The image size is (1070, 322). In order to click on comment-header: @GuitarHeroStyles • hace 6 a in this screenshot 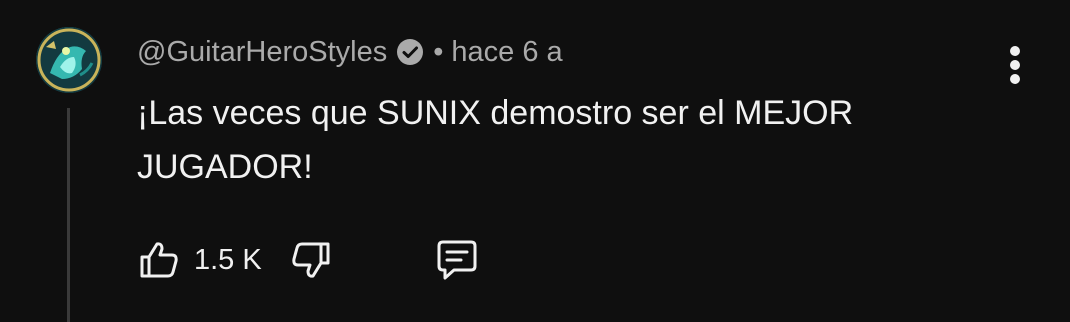, I will do `click(350, 52)`.